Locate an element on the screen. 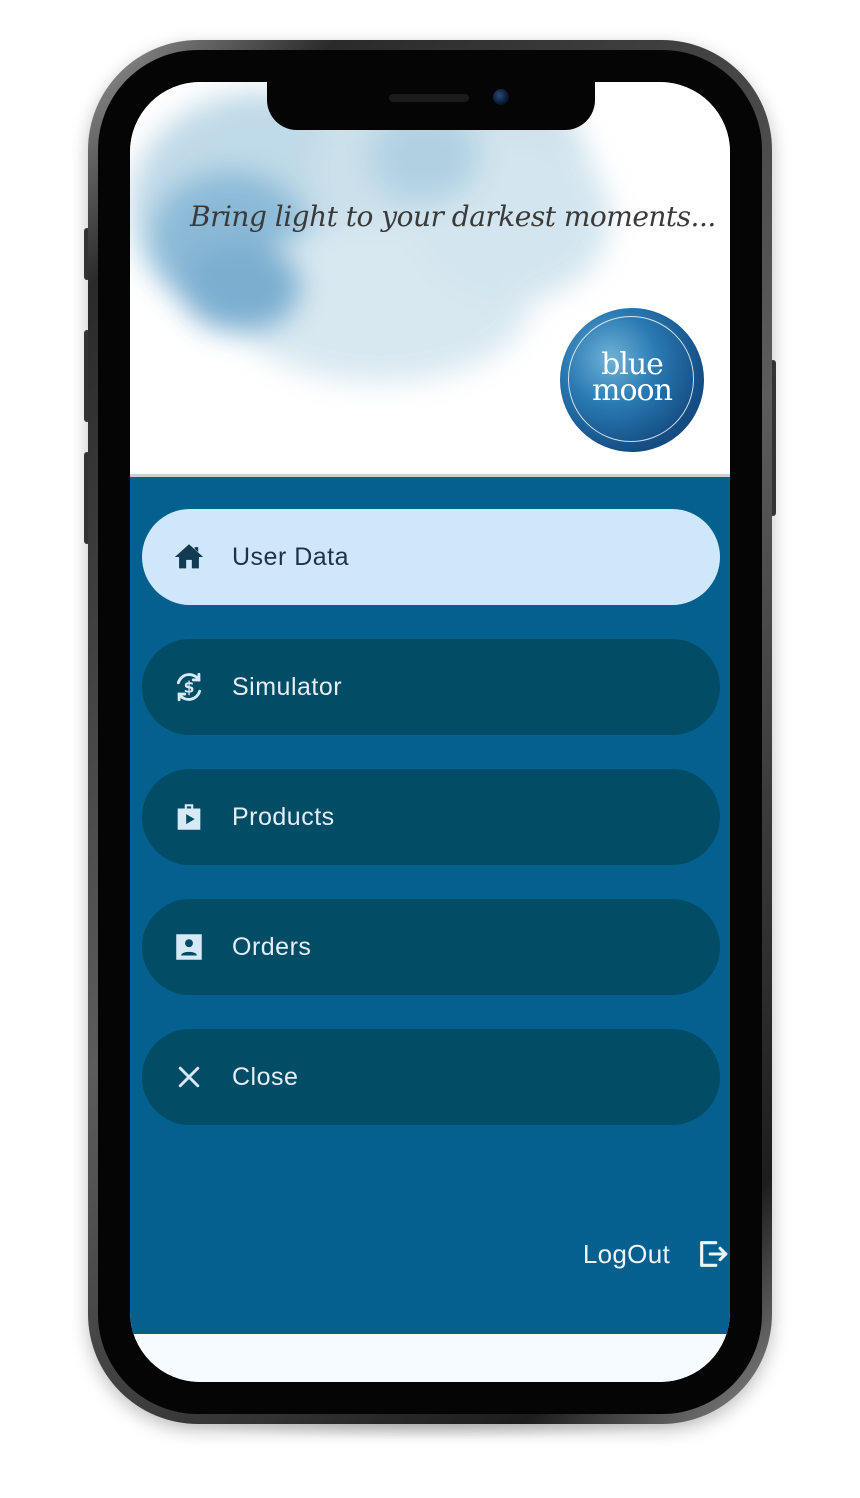  logout-button: LogOut is located at coordinates (656, 1254).